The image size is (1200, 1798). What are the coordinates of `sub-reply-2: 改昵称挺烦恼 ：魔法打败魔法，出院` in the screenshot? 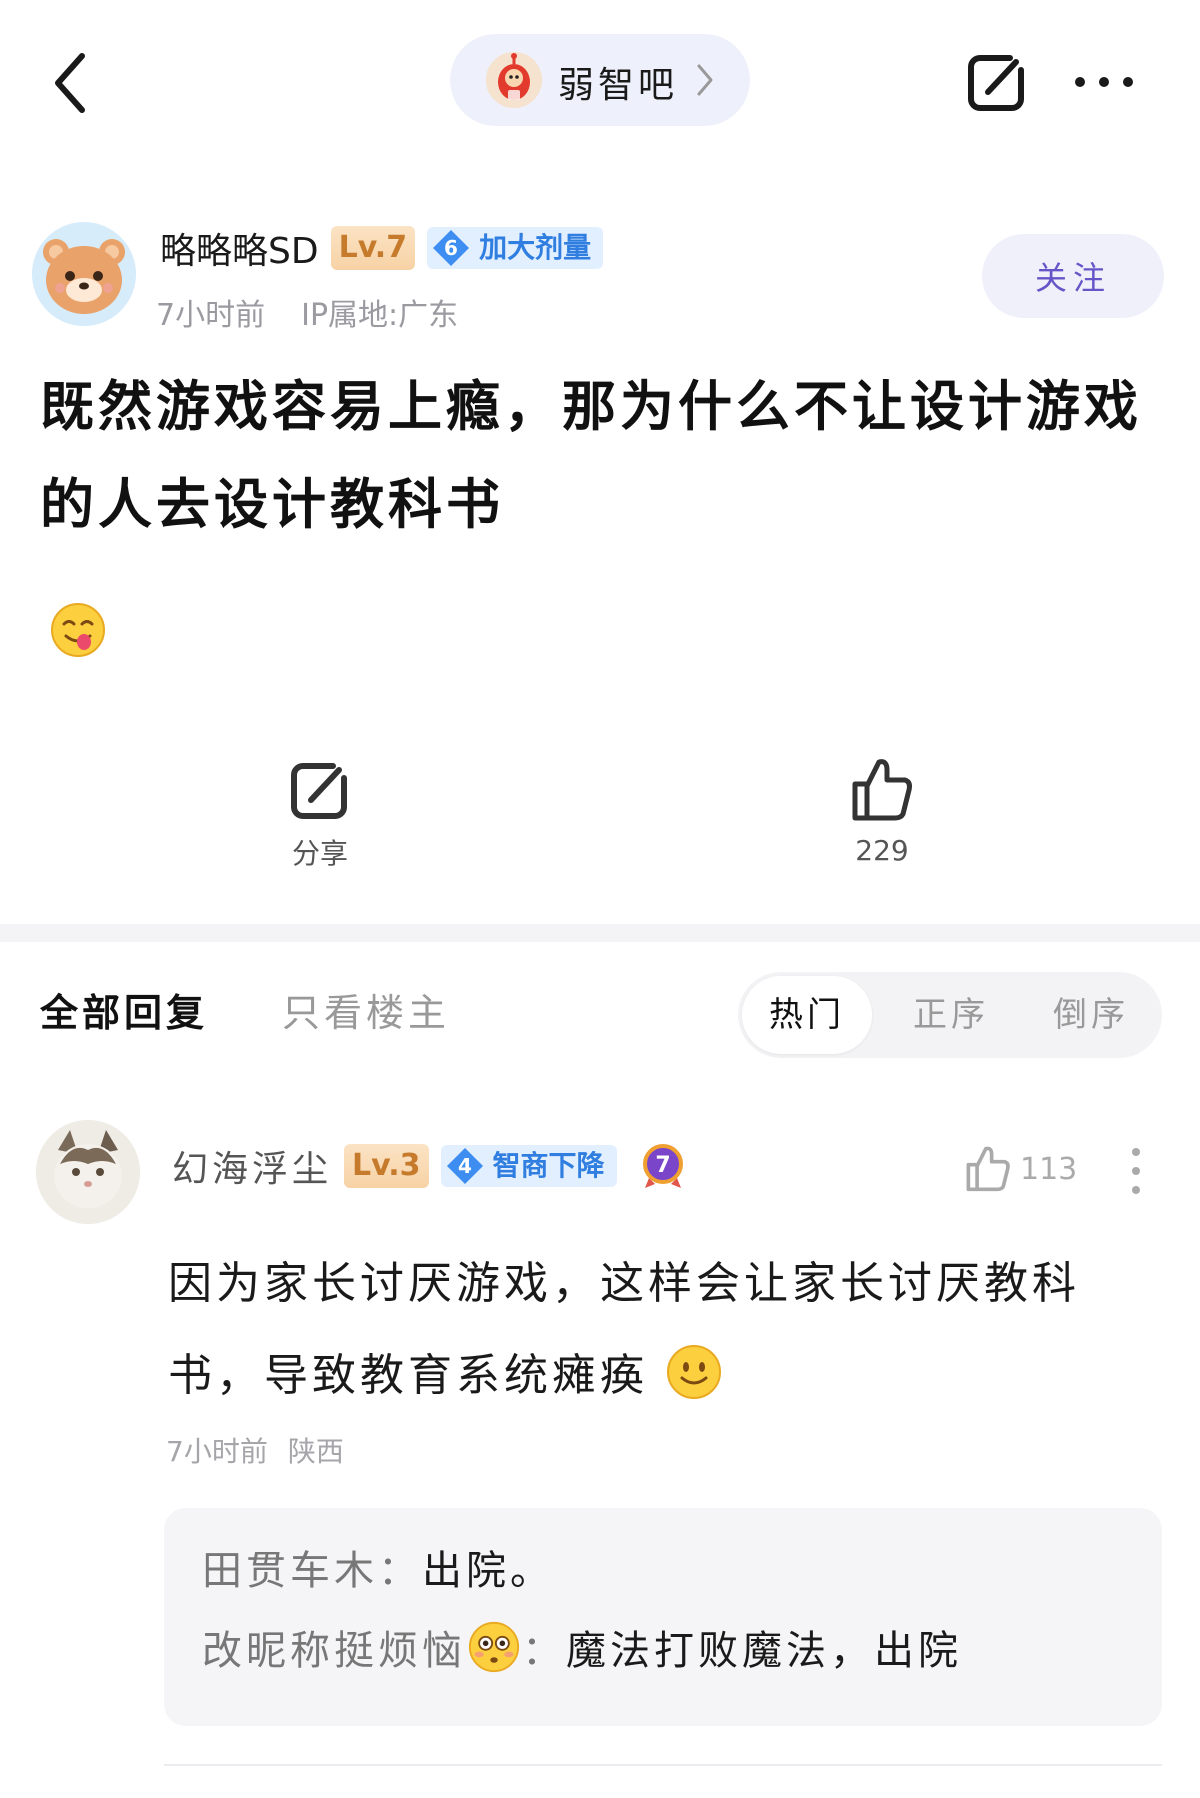 It's located at (582, 1647).